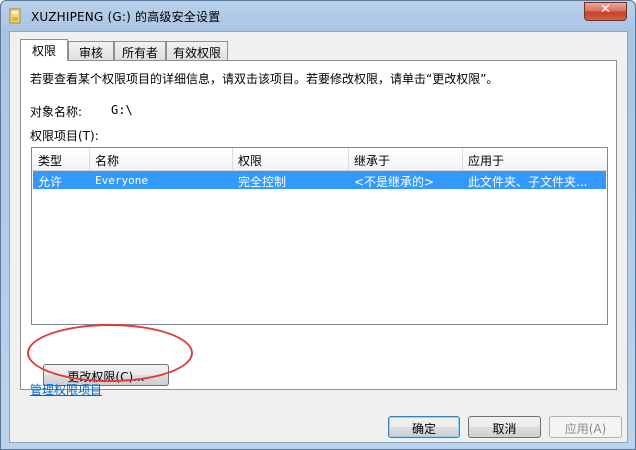 The width and height of the screenshot is (636, 450). I want to click on apply-button: 应用(A), so click(585, 427).